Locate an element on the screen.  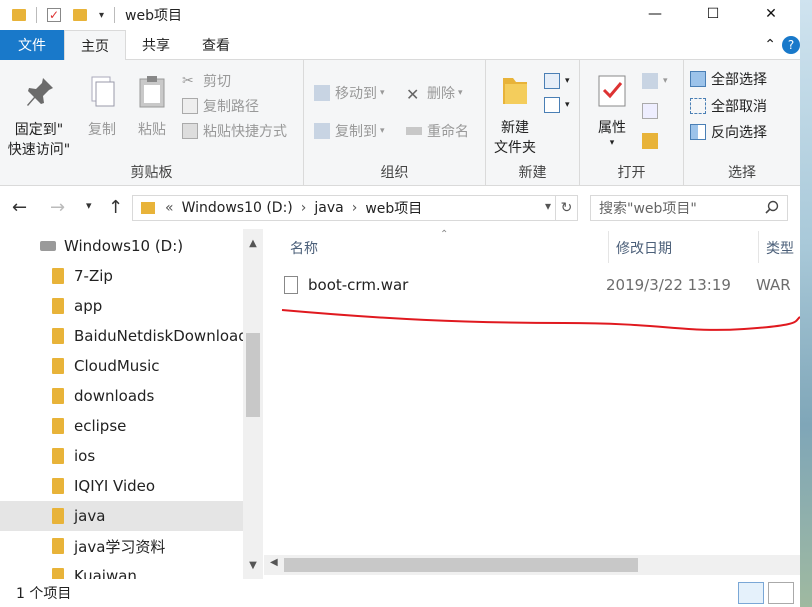
address-bar: « Windows10 (D:) › java › web项目 ▾ ↻ is located at coordinates (355, 208).